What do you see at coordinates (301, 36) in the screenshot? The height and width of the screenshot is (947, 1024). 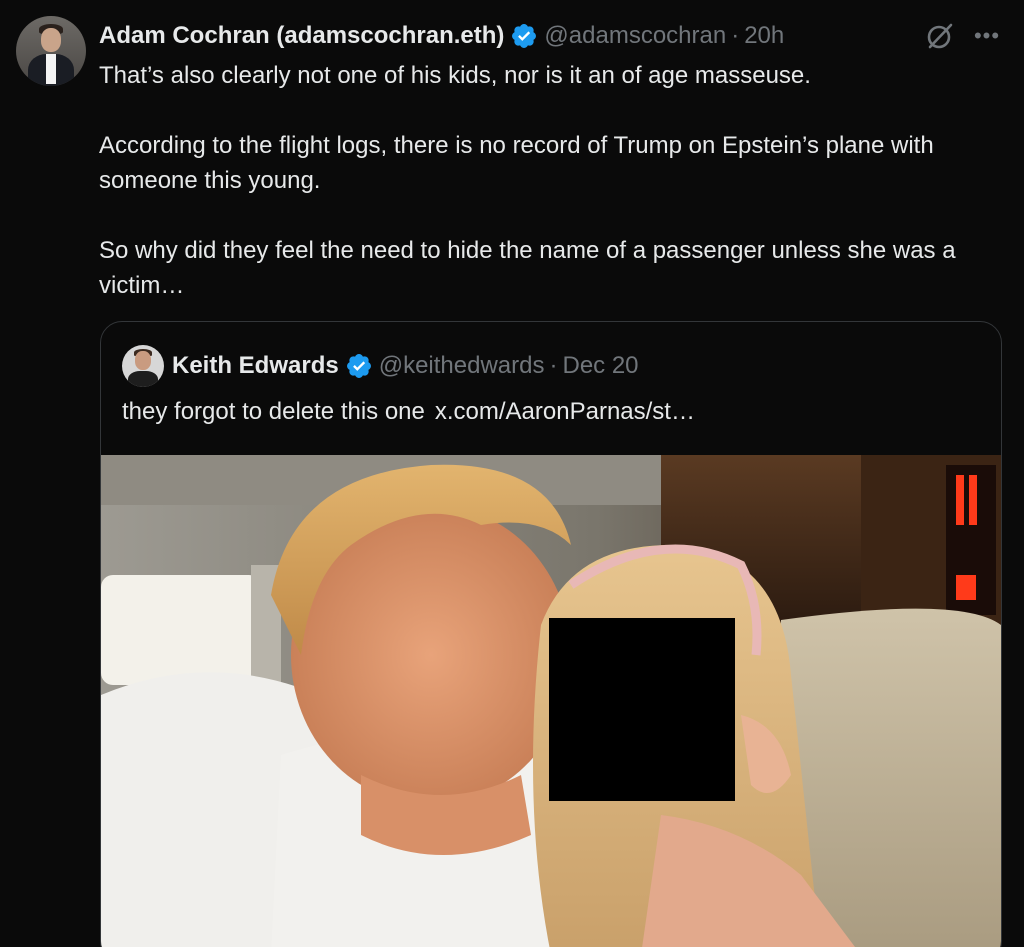 I see `author-name: Adam Cochran (adamscochran.eth)` at bounding box center [301, 36].